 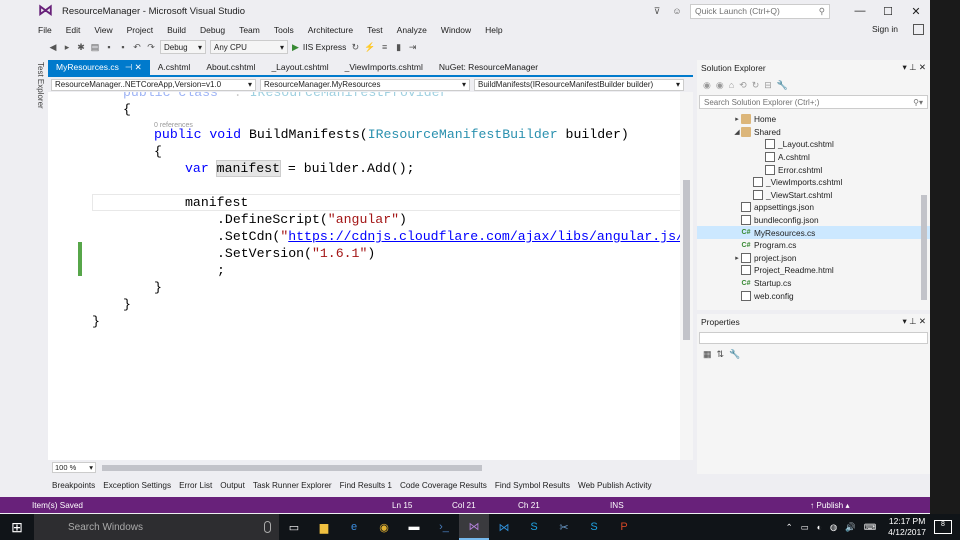 I want to click on publish-button: ↑ Publish ▴, so click(x=830, y=505).